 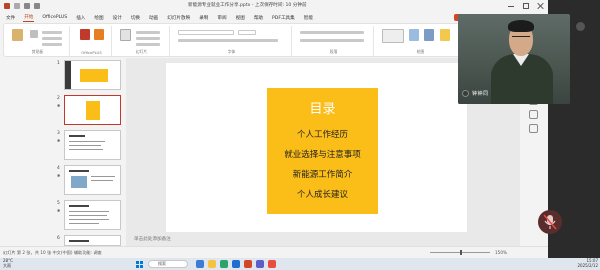 What do you see at coordinates (283, 18) in the screenshot?
I see `tab-pdf-tools: PDF工具集` at bounding box center [283, 18].